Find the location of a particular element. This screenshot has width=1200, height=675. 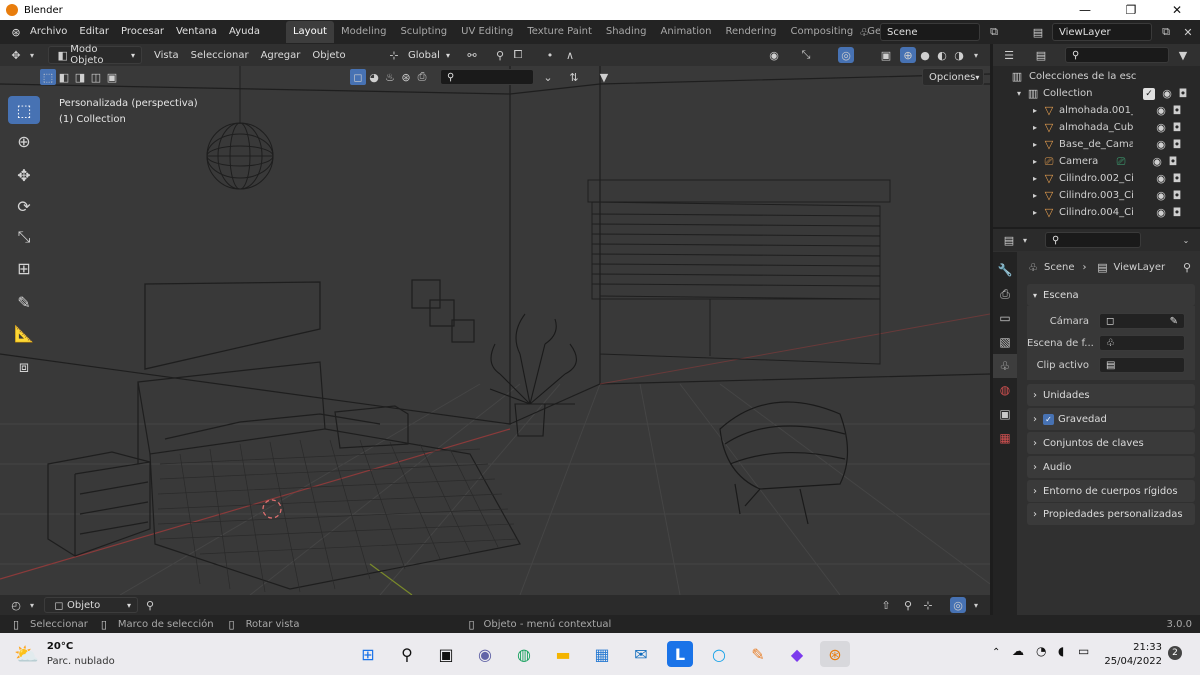

select-new-icon: ⬚ is located at coordinates (48, 77).